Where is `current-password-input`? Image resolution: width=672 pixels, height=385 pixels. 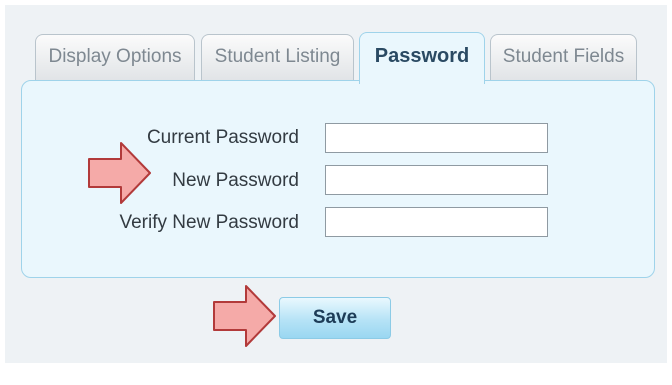 current-password-input is located at coordinates (436, 138).